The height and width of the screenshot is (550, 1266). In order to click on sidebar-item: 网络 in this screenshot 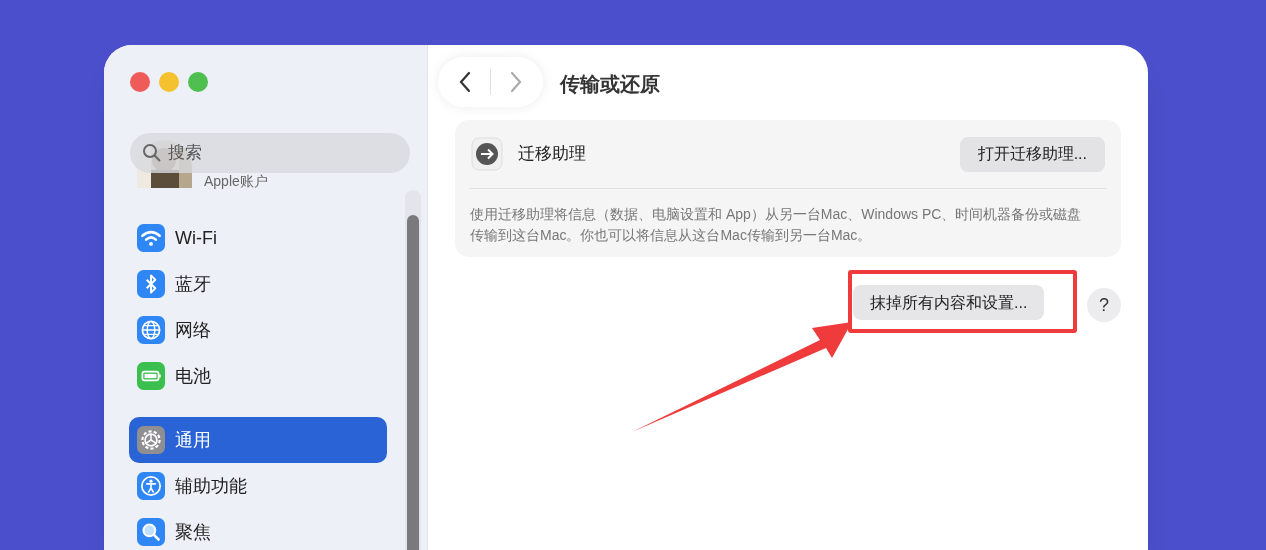, I will do `click(258, 330)`.